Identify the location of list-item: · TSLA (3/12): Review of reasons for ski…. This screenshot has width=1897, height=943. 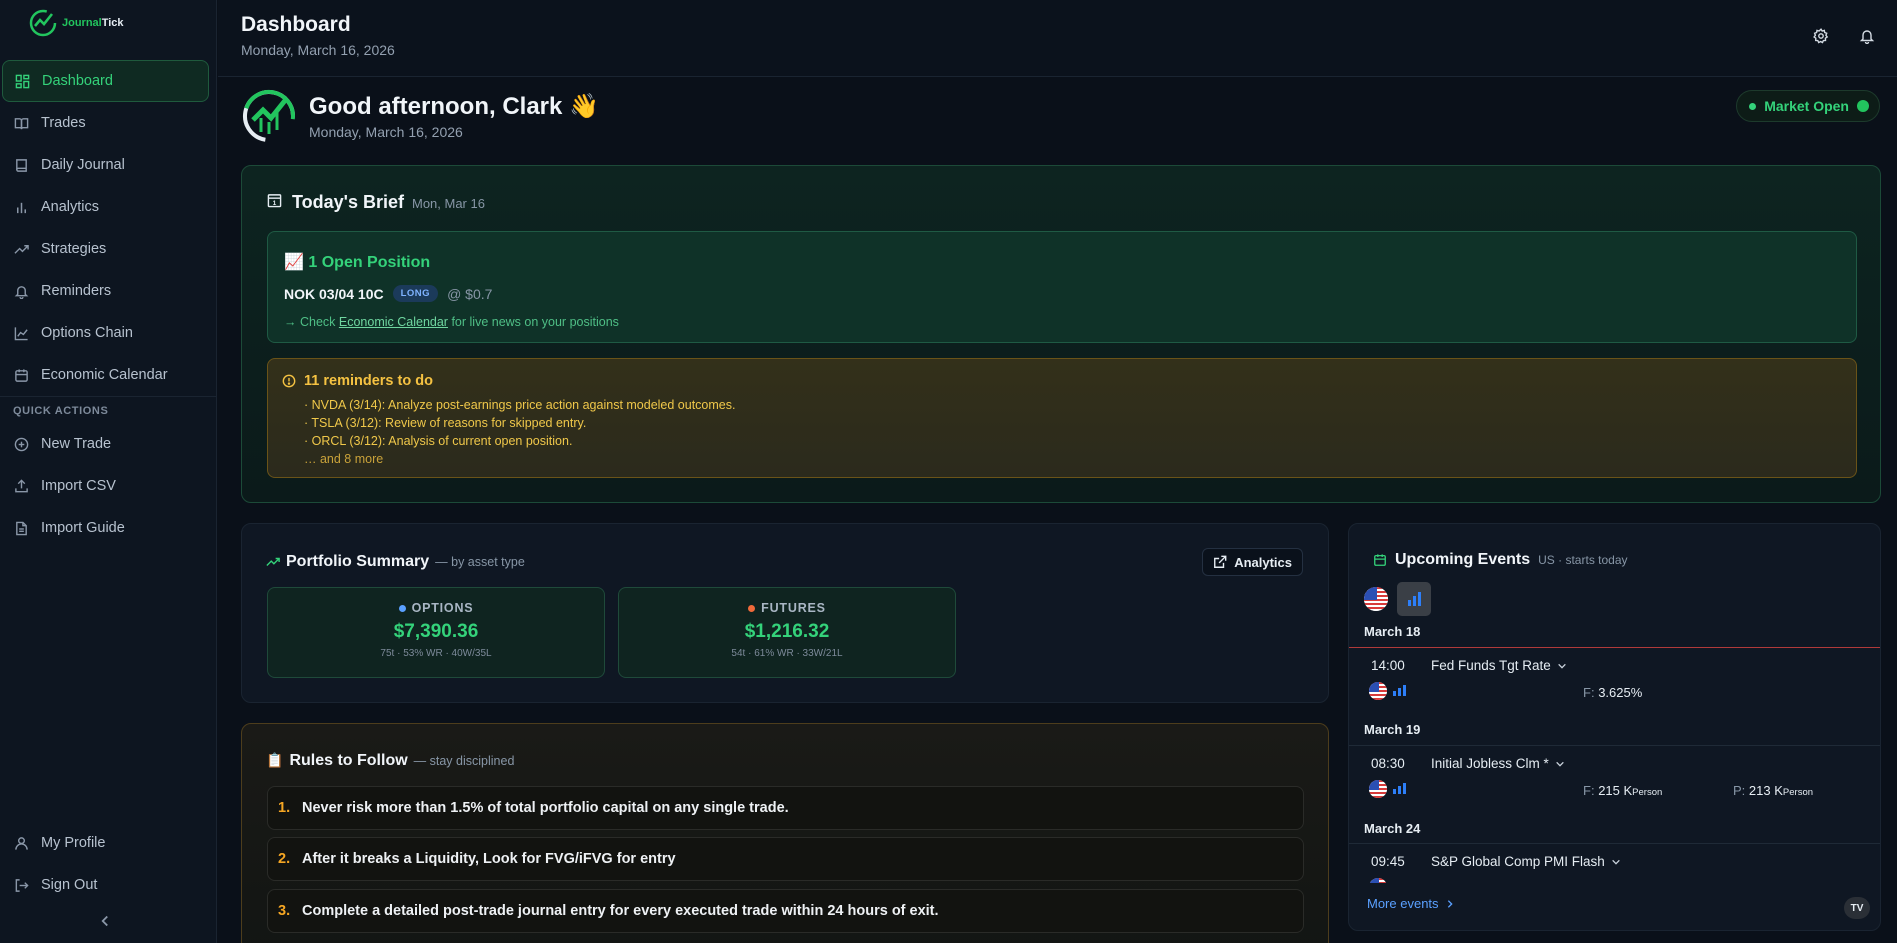
(445, 423).